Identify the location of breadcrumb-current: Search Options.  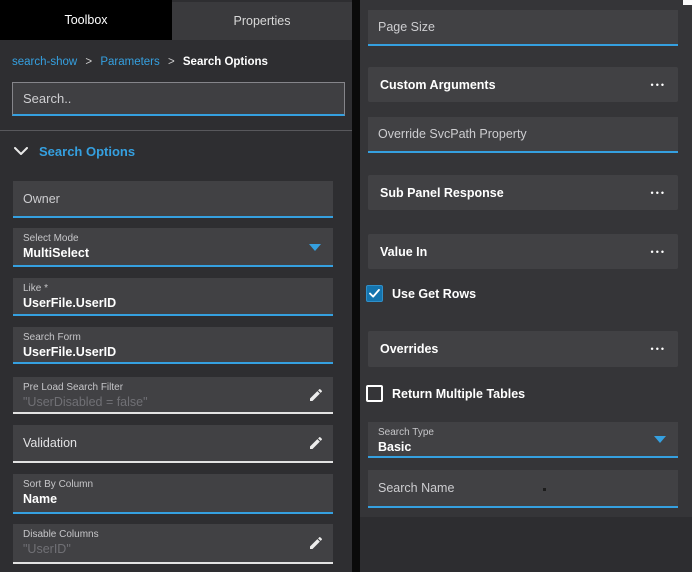
(225, 62).